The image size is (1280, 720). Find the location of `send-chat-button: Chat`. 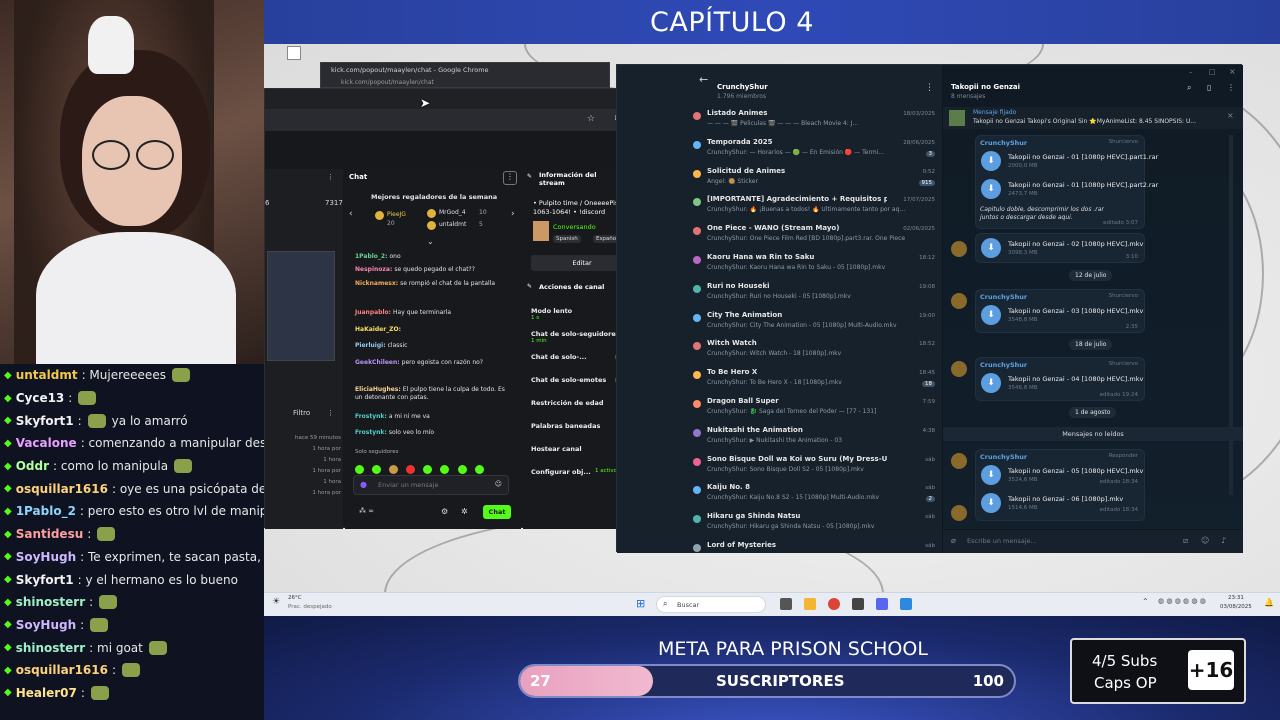

send-chat-button: Chat is located at coordinates (497, 512).